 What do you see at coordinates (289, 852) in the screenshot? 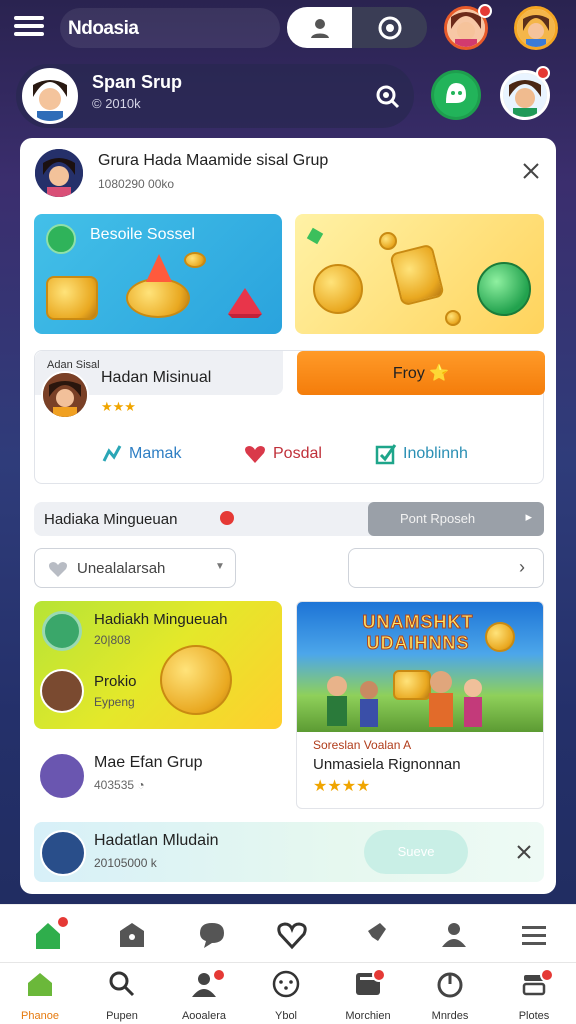
I see `notice-bar: Hadatlan Mludain 20105000 k Sueve` at bounding box center [289, 852].